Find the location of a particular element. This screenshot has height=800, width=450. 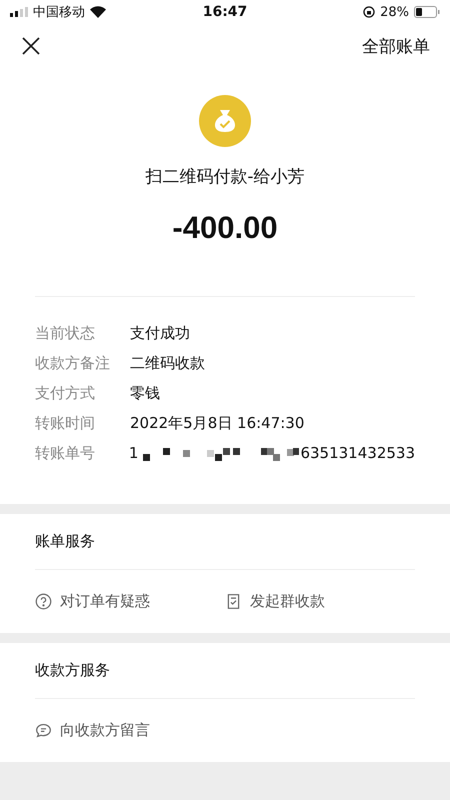

question-icon is located at coordinates (43, 601).